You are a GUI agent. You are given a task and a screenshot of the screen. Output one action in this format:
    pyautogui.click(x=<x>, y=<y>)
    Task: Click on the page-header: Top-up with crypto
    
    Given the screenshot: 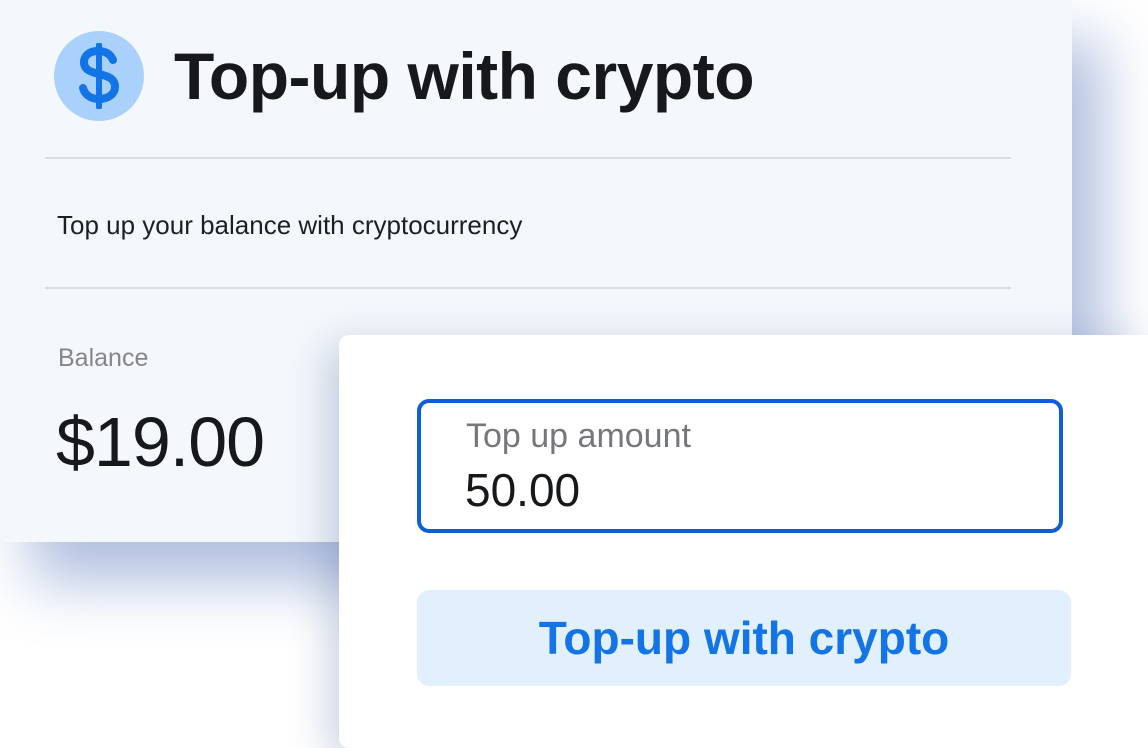 What is the action you would take?
    pyautogui.click(x=404, y=76)
    